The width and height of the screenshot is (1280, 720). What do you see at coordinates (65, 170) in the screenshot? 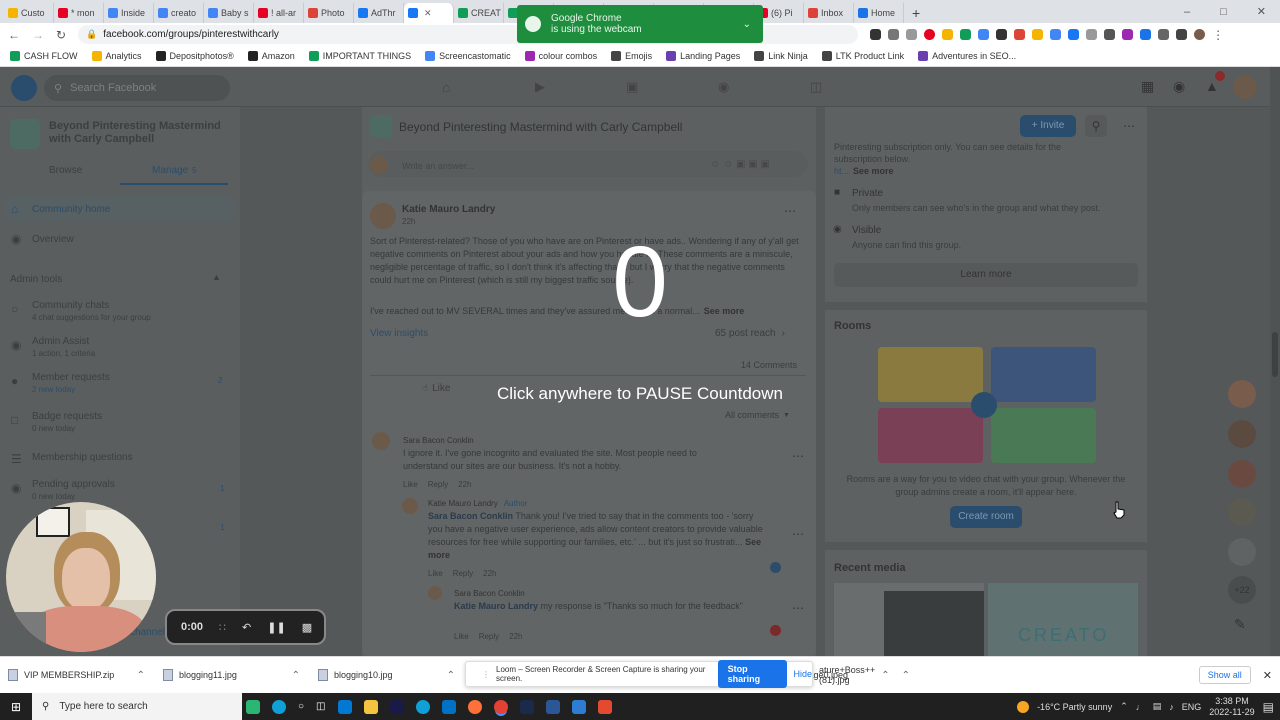
I see `tab-browse: Browse` at bounding box center [65, 170].